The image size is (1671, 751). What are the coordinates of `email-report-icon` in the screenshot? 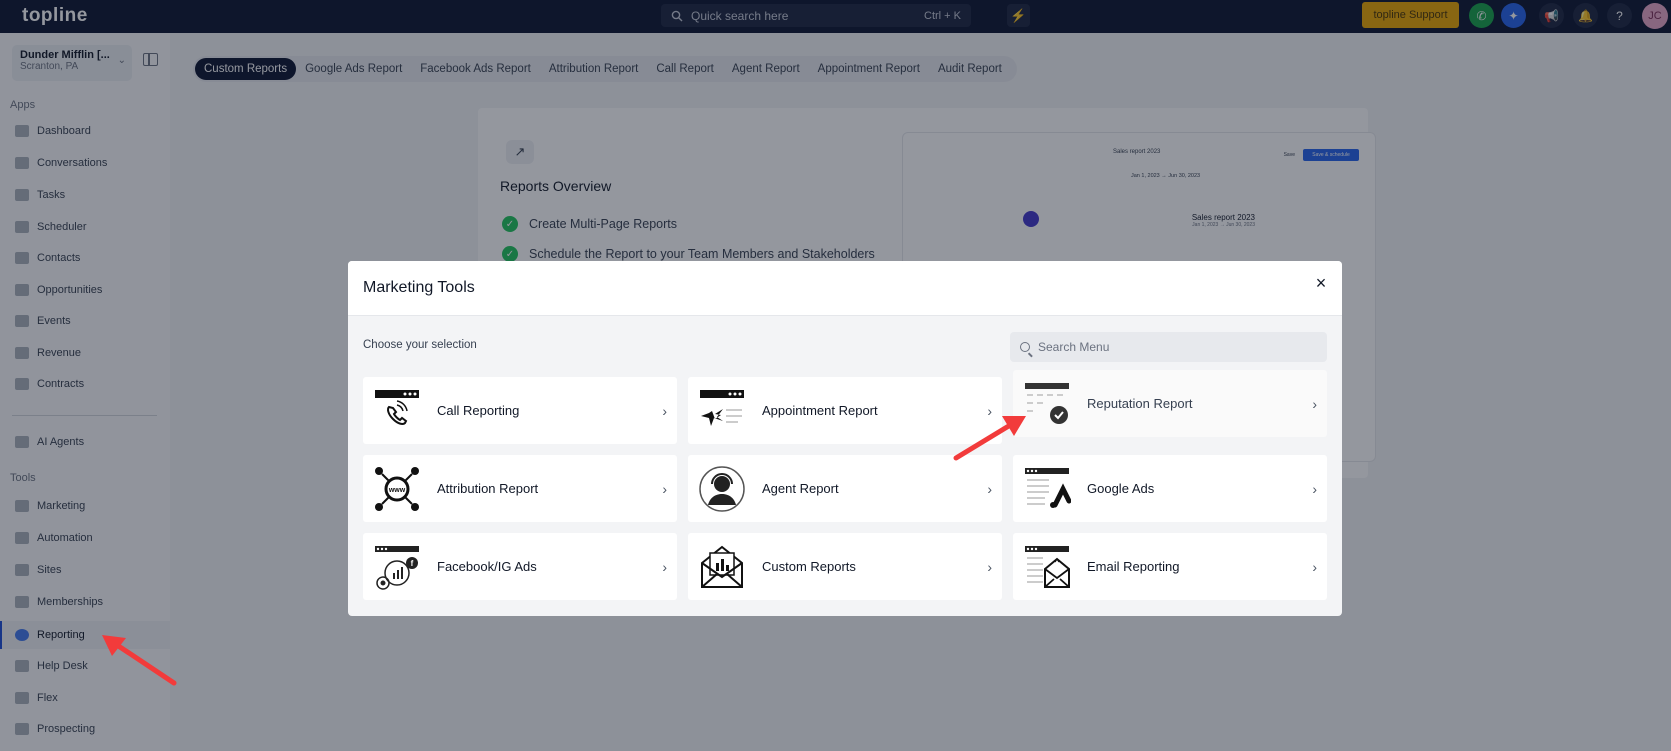 It's located at (1047, 567).